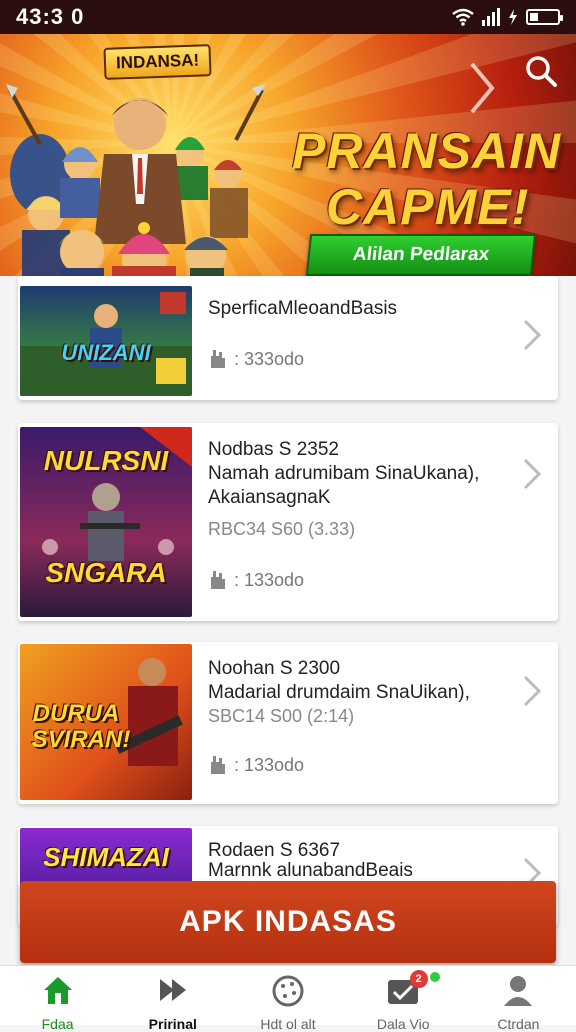  What do you see at coordinates (518, 991) in the screenshot?
I see `profile-icon` at bounding box center [518, 991].